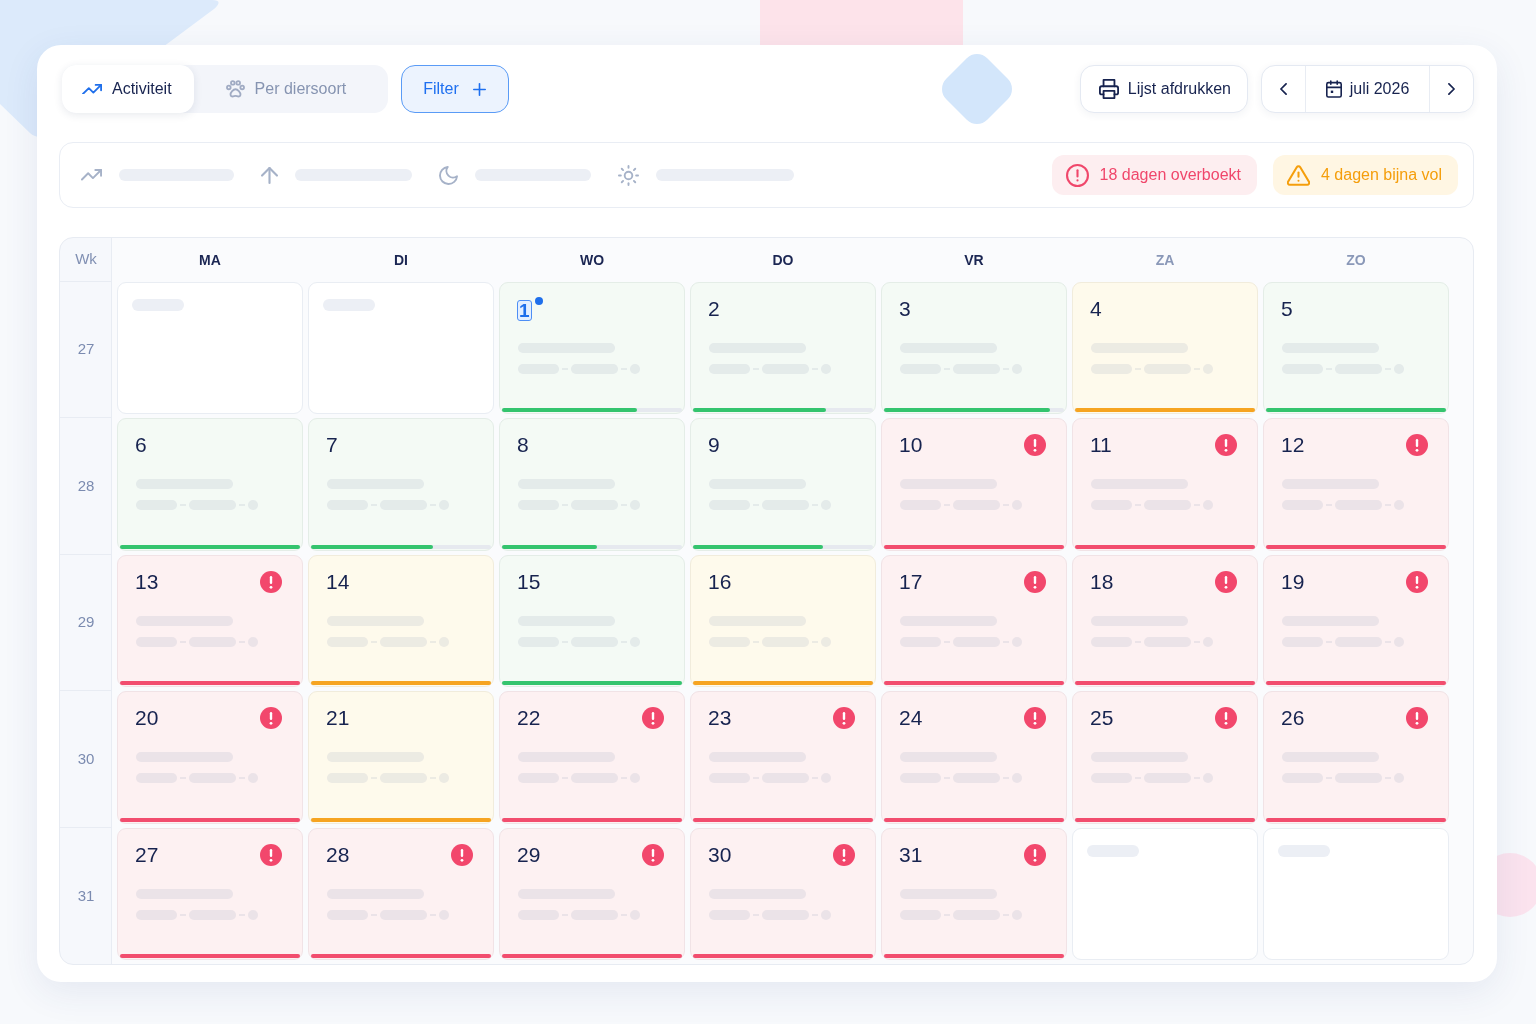 The height and width of the screenshot is (1024, 1536). Describe the element at coordinates (1163, 89) in the screenshot. I see `print-button: Lijst afdrukken` at that location.